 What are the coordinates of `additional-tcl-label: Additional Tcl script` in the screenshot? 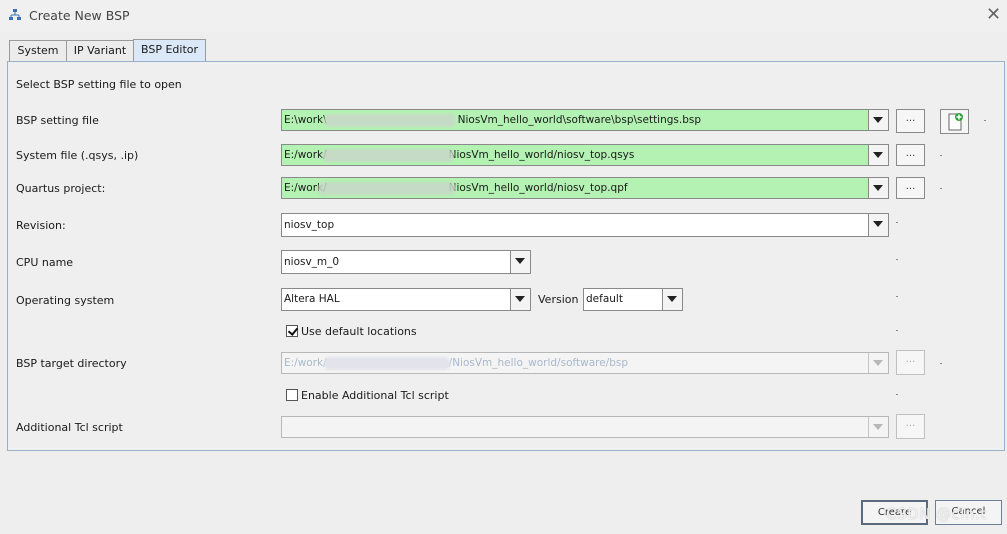 It's located at (69, 427).